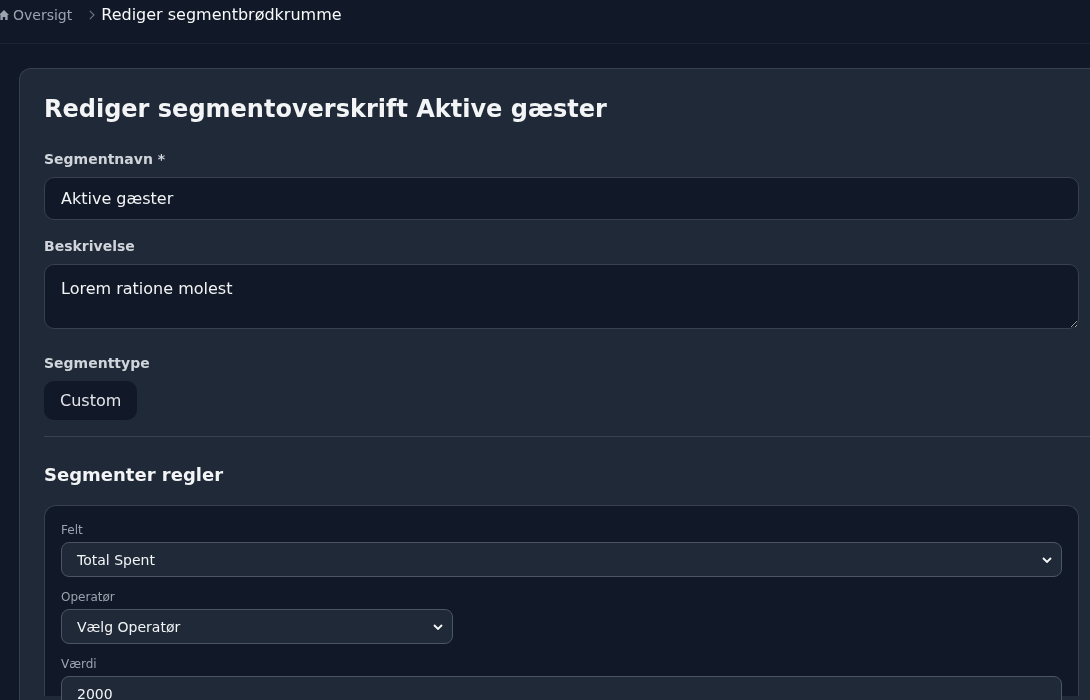 The image size is (1090, 700). I want to click on name-input: Aktive gæster, so click(561, 198).